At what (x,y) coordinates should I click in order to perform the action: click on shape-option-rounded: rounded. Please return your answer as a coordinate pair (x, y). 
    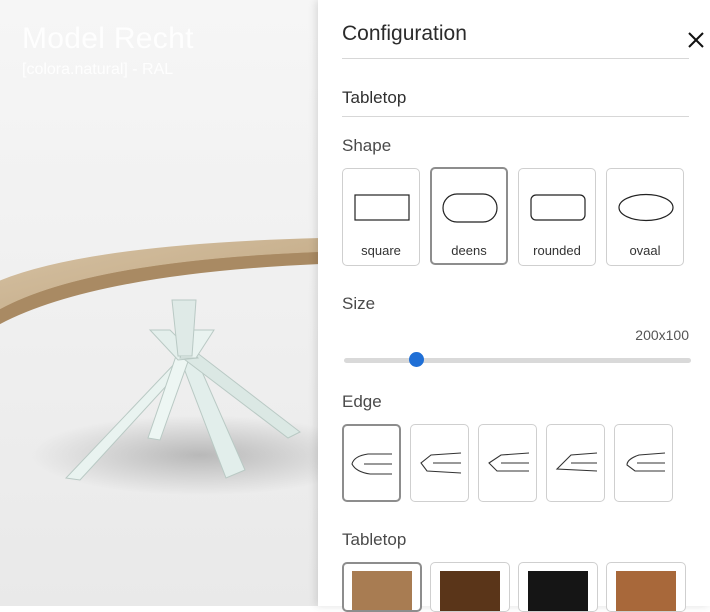
    Looking at the image, I should click on (557, 217).